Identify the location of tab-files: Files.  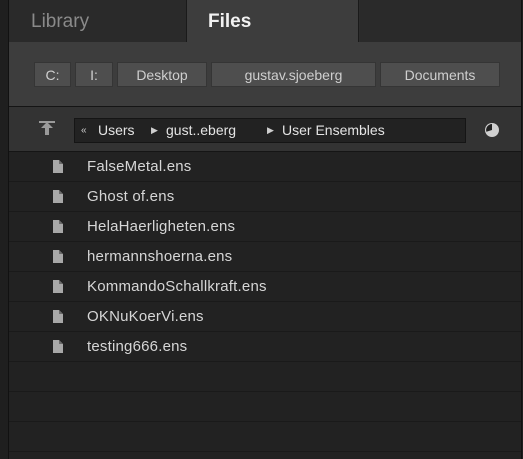
(273, 21).